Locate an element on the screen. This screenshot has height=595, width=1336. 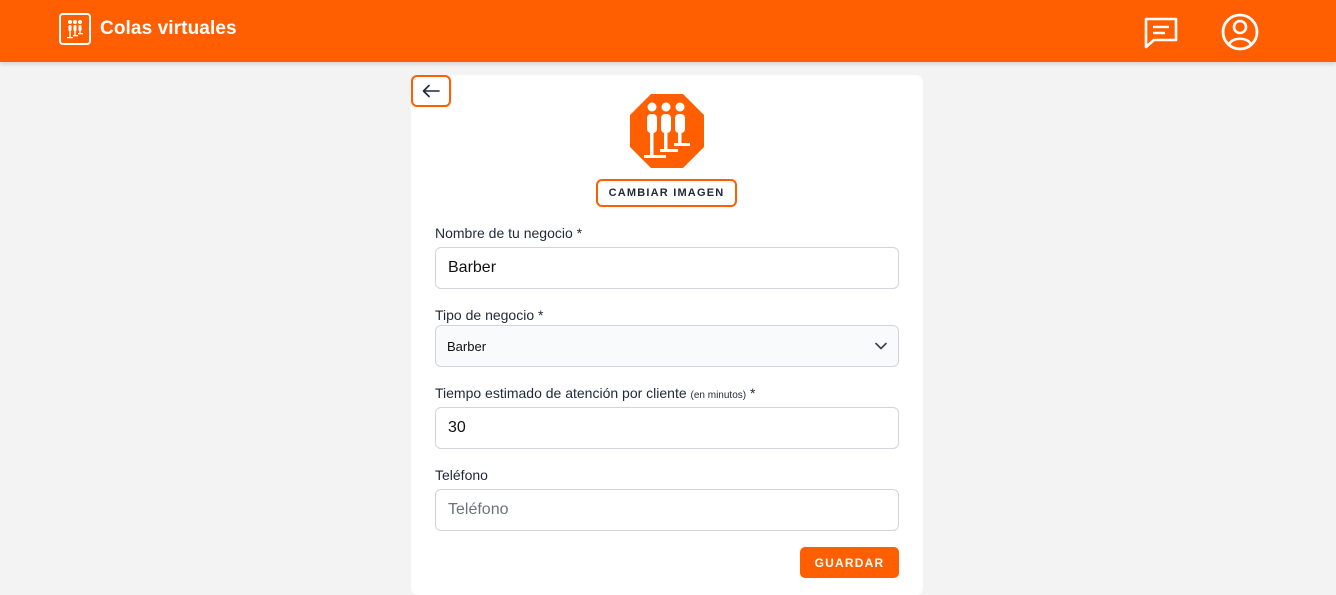
change-image-button: CAMBIAR IMAGEN is located at coordinates (666, 193).